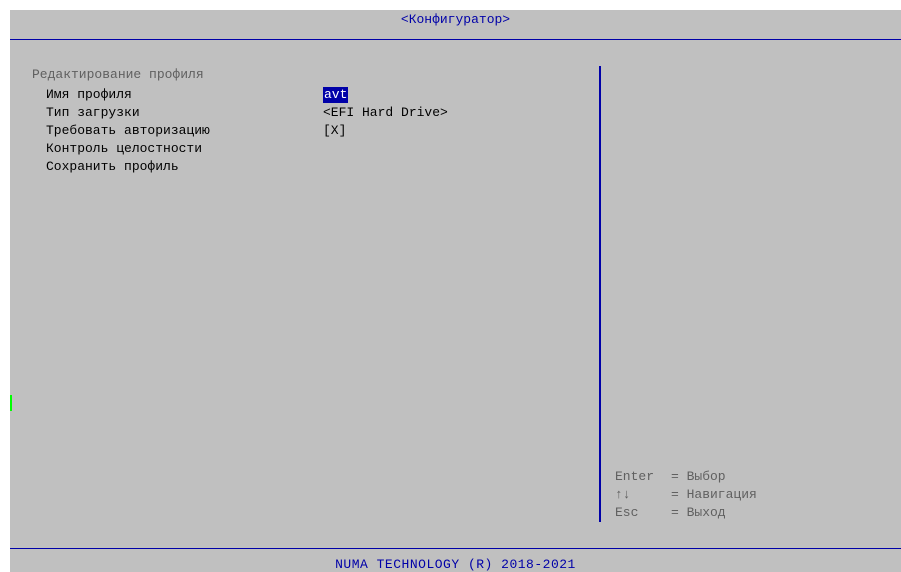 This screenshot has height=572, width=901. Describe the element at coordinates (11, 403) in the screenshot. I see `text-cursor` at that location.